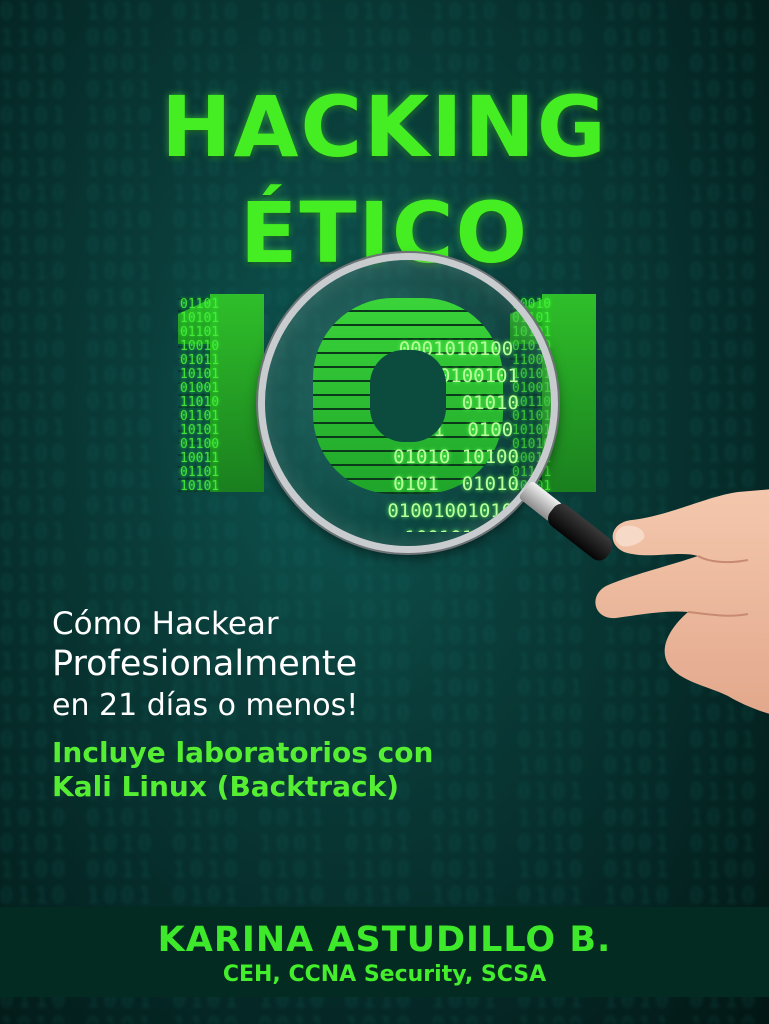 This screenshot has height=1024, width=769. Describe the element at coordinates (205, 705) in the screenshot. I see `subtitle-line-3: en 21 días o menos!` at that location.